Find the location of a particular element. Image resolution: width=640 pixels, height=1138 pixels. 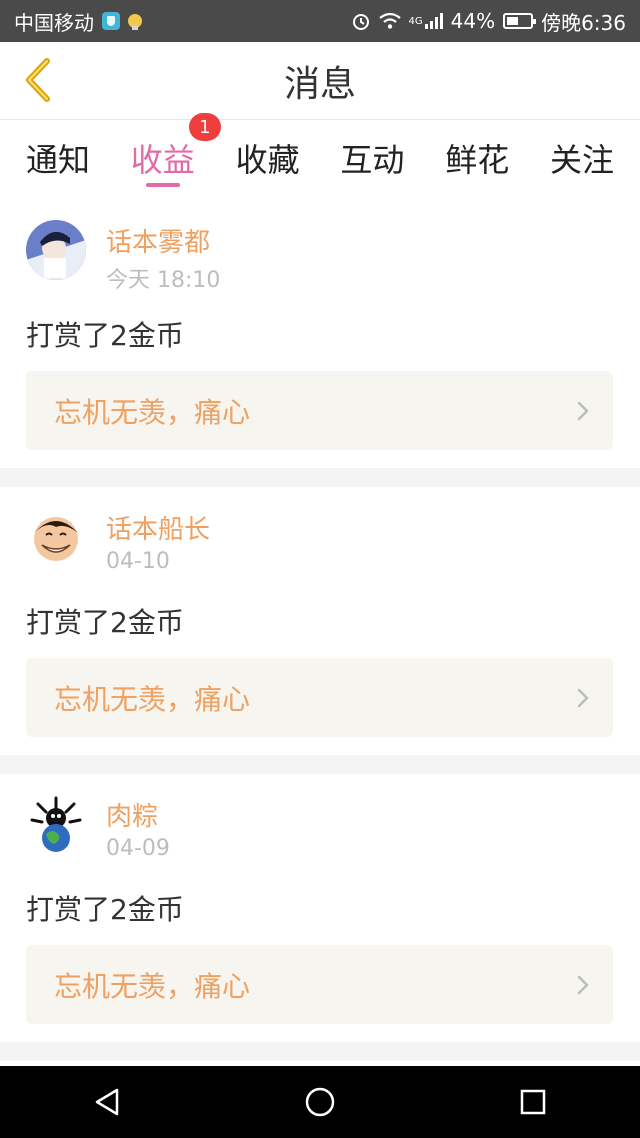

nav-recents-button is located at coordinates (533, 1102).